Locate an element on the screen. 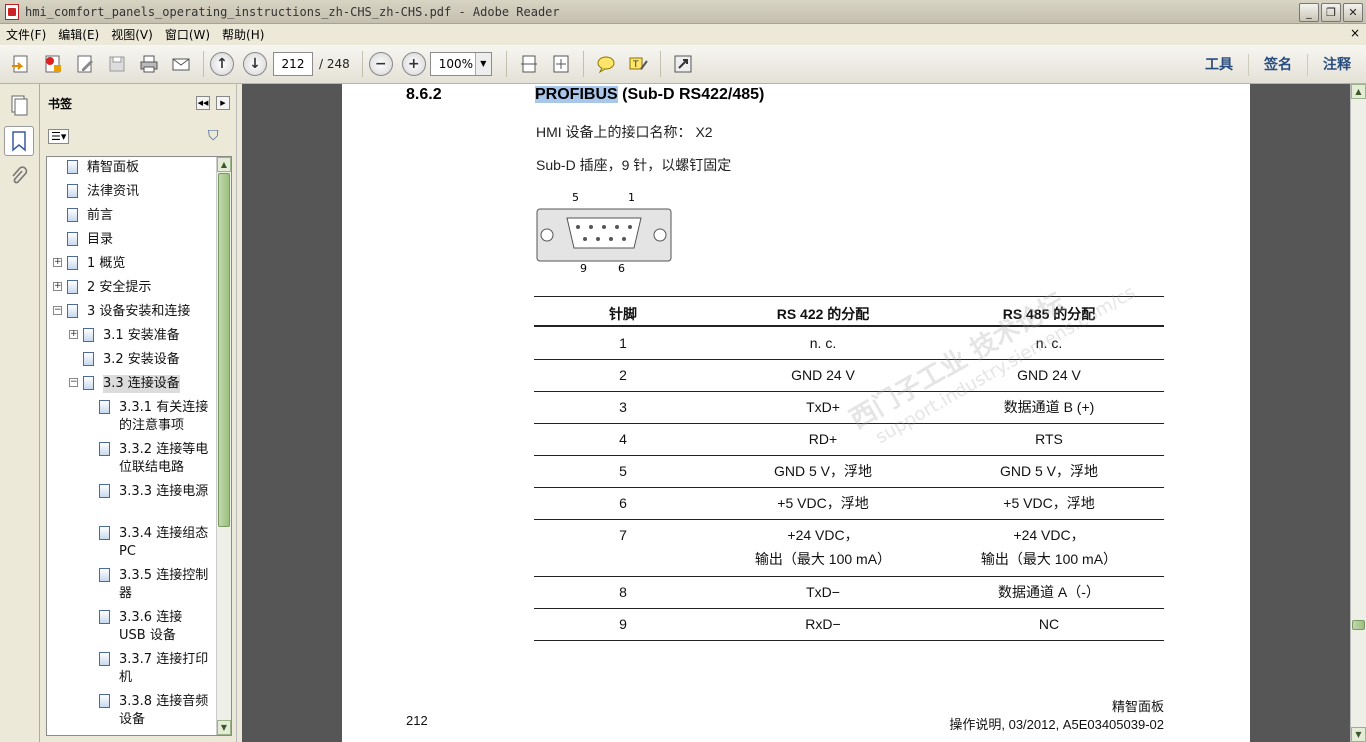 This screenshot has height=742, width=1366. bookmark-item: 3.3.4 连接组态 PC is located at coordinates (132, 545).